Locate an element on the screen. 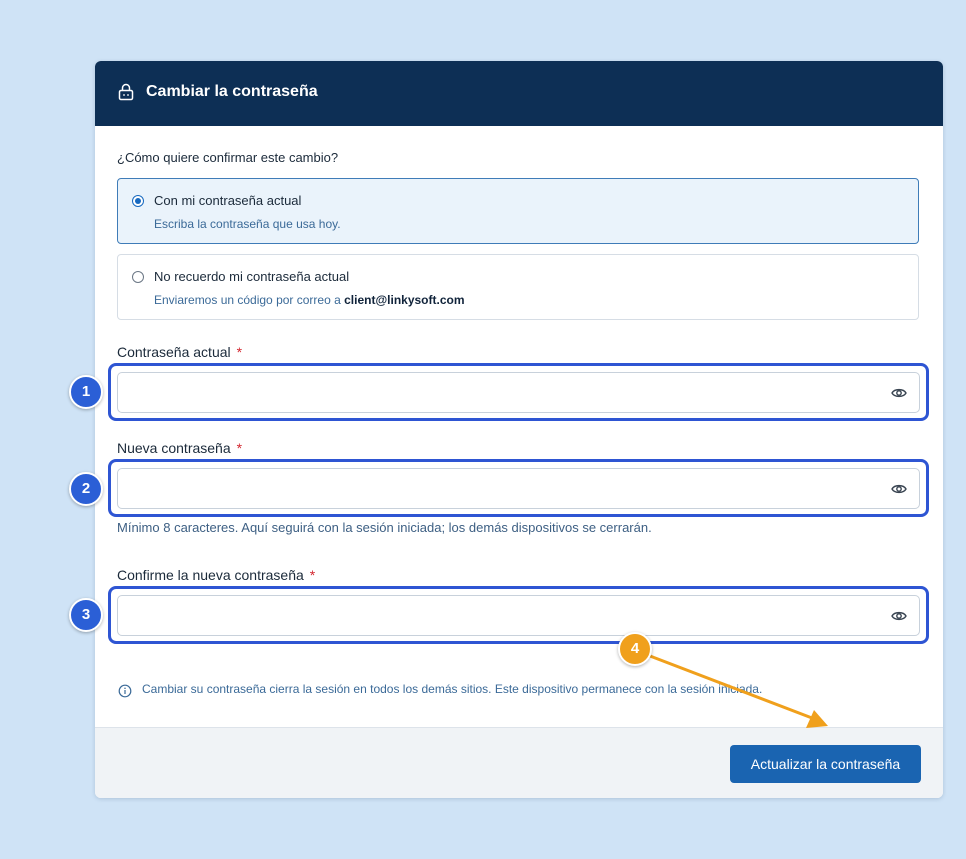 This screenshot has height=859, width=966. annotation-arrow is located at coordinates (738, 691).